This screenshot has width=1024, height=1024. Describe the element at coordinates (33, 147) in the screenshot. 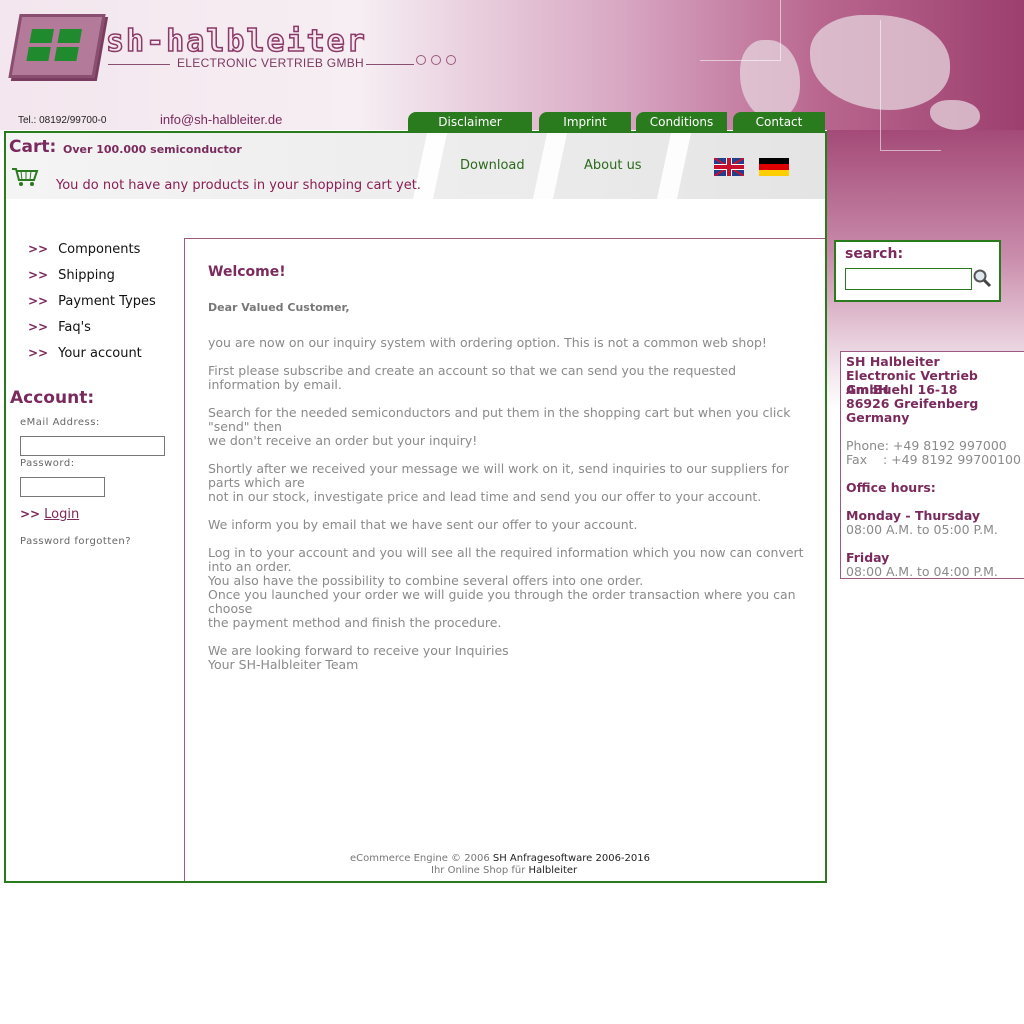

I see `cart-label: Cart:` at that location.